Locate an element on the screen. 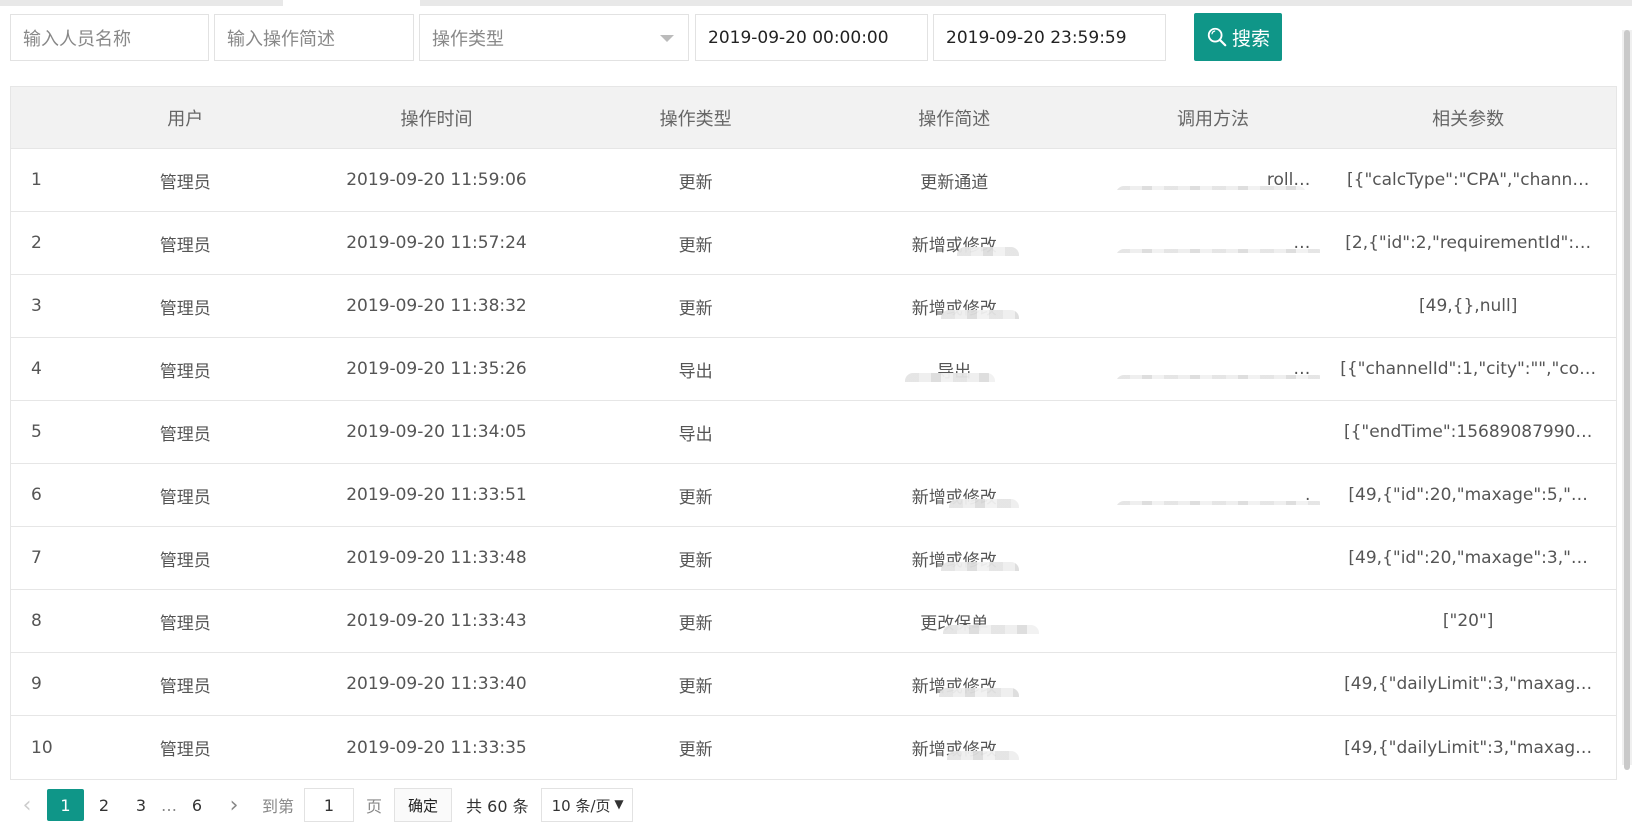 This screenshot has height=825, width=1632. row-time-text: 2019-09-20 11:38:32 is located at coordinates (436, 306).